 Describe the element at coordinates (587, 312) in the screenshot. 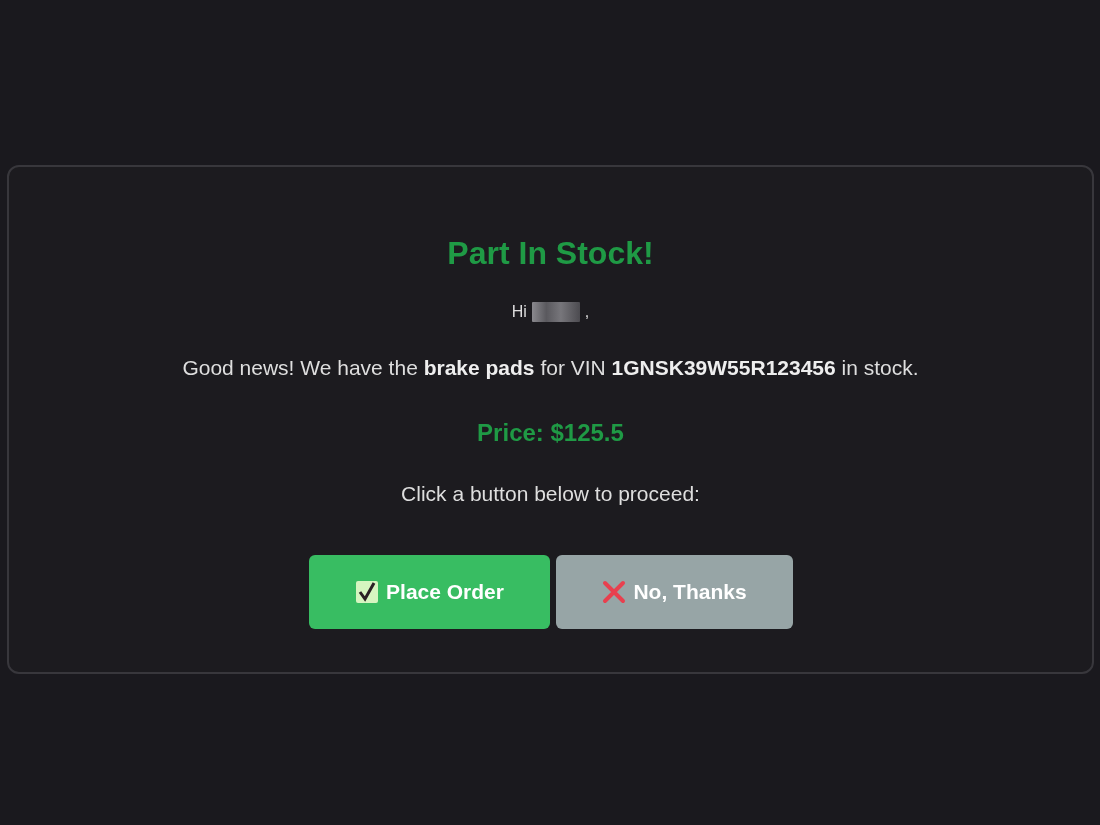

I see `greeting-comma: ,` at that location.